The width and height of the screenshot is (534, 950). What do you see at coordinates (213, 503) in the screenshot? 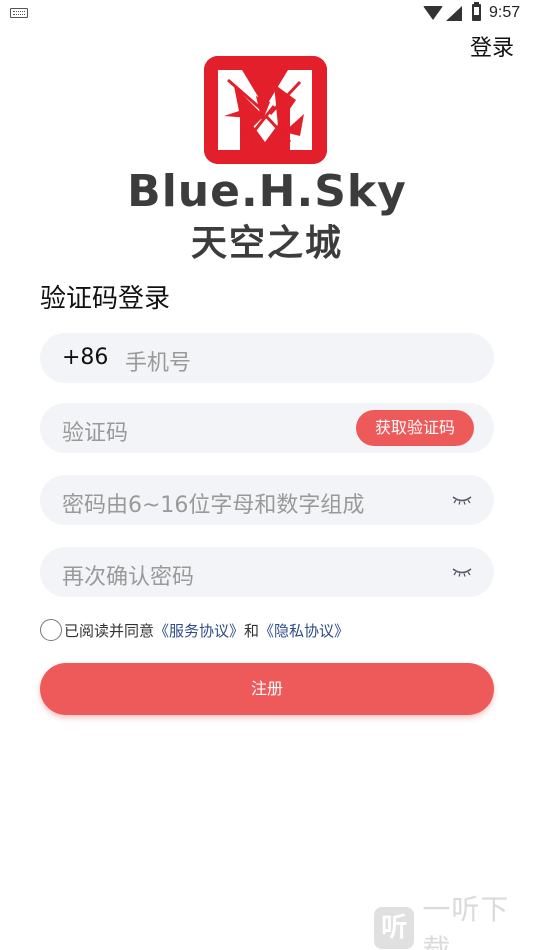
I see `password-input: 密码由6~16位字母和数字组成` at bounding box center [213, 503].